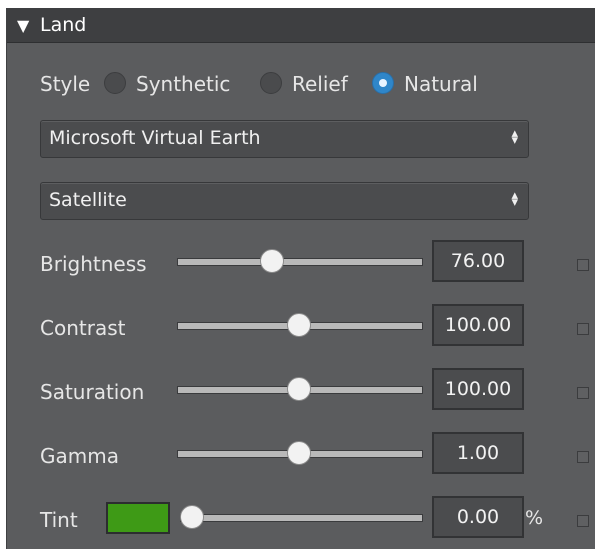  Describe the element at coordinates (583, 329) in the screenshot. I see `contrast-checkbox` at that location.